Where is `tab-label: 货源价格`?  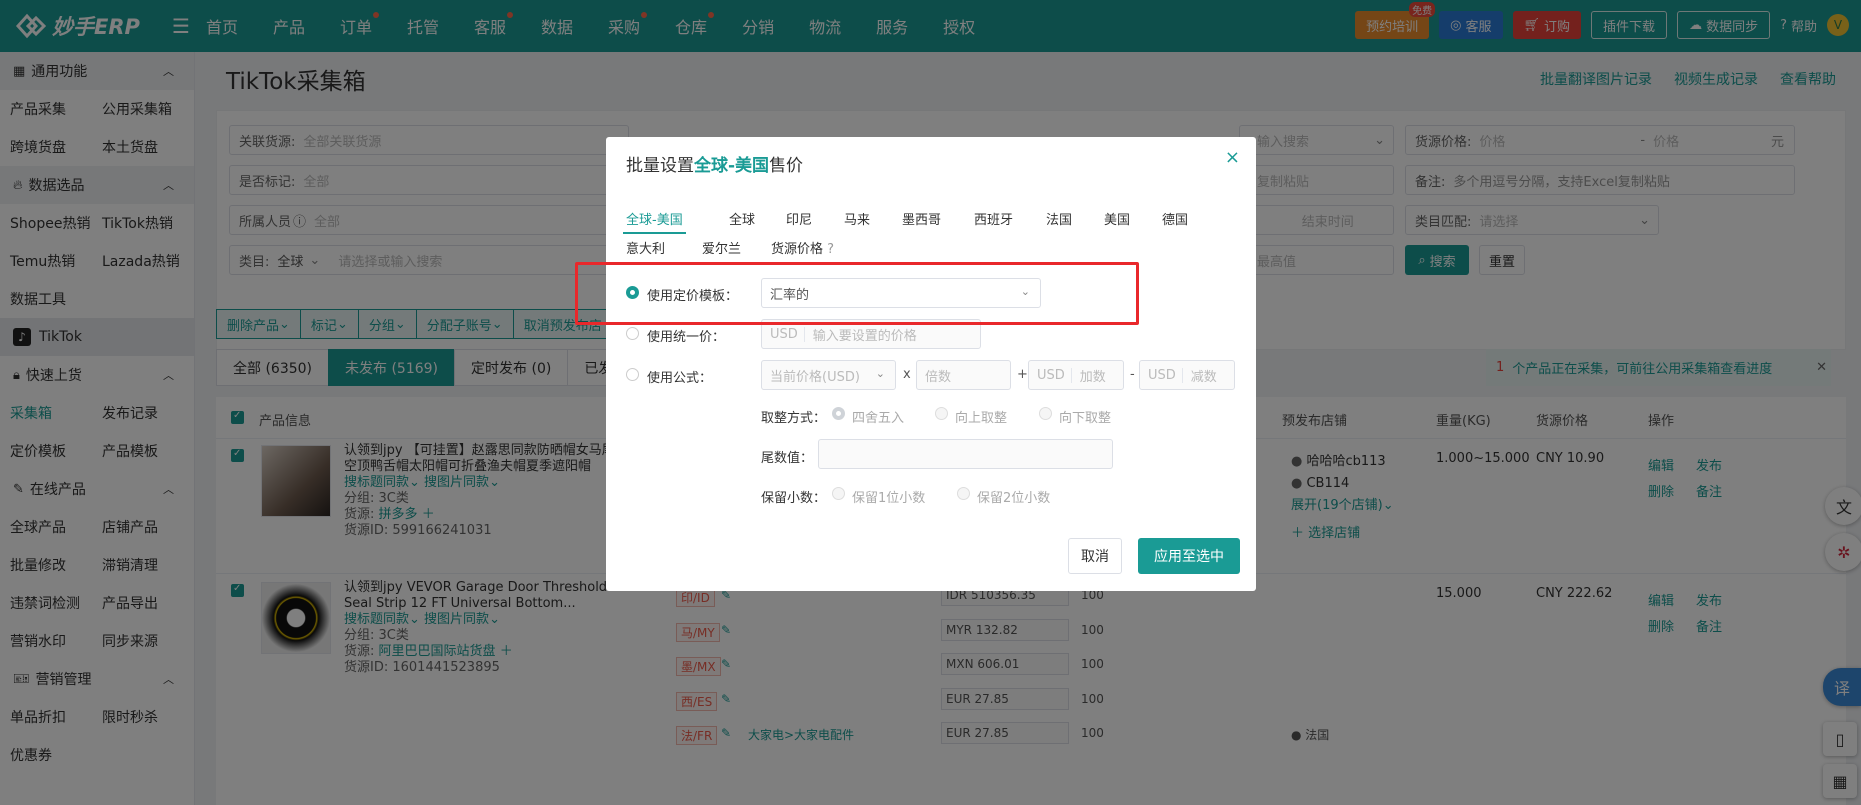
tab-label: 货源价格 is located at coordinates (797, 249).